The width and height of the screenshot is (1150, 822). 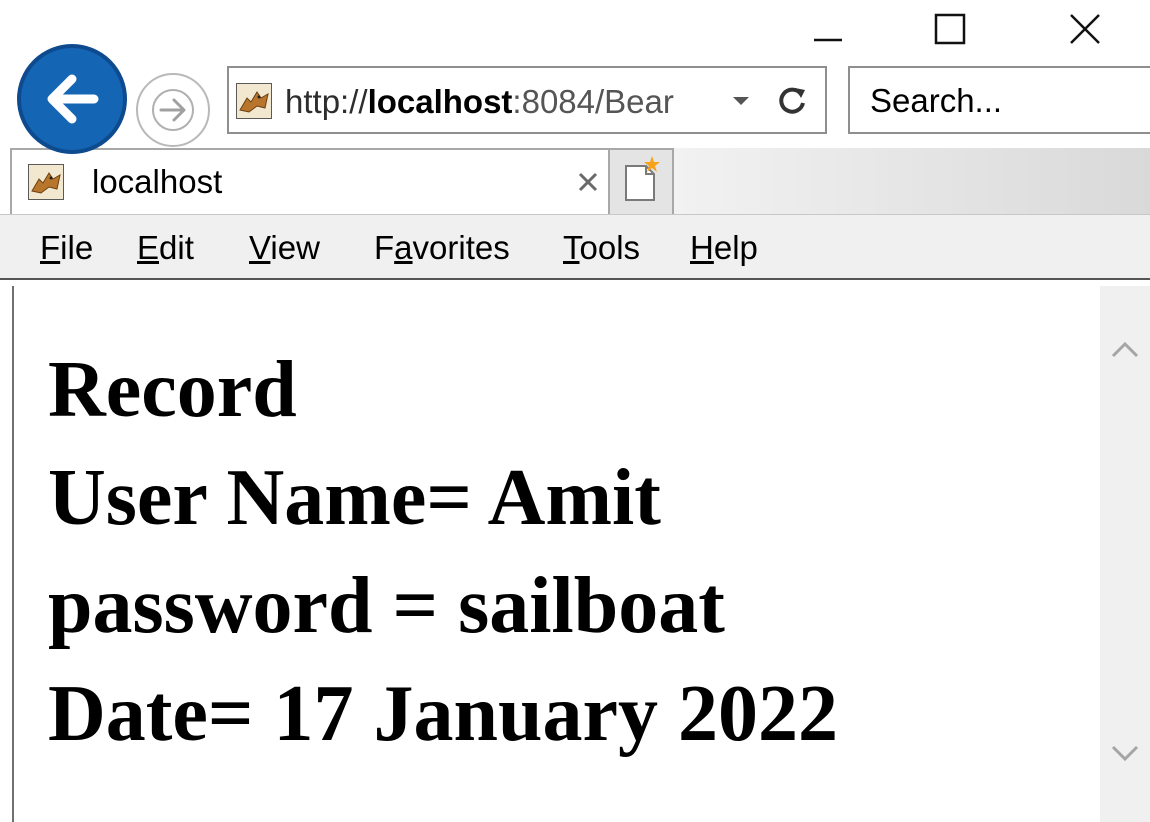 I want to click on back-button, so click(x=72, y=99).